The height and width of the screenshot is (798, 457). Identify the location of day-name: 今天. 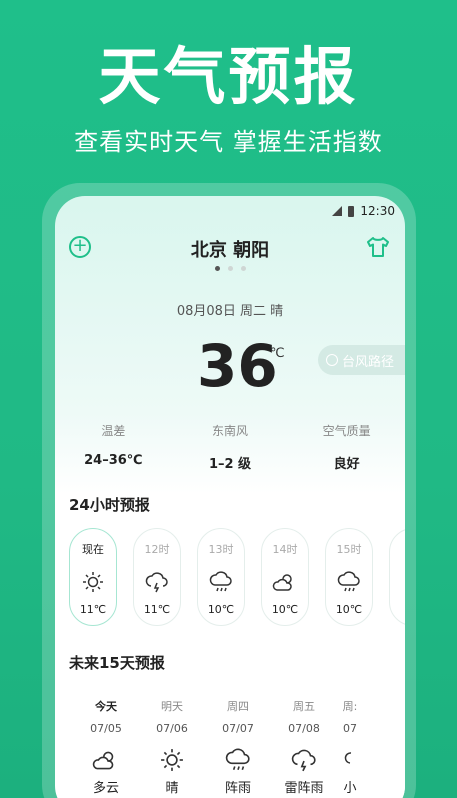
(106, 706).